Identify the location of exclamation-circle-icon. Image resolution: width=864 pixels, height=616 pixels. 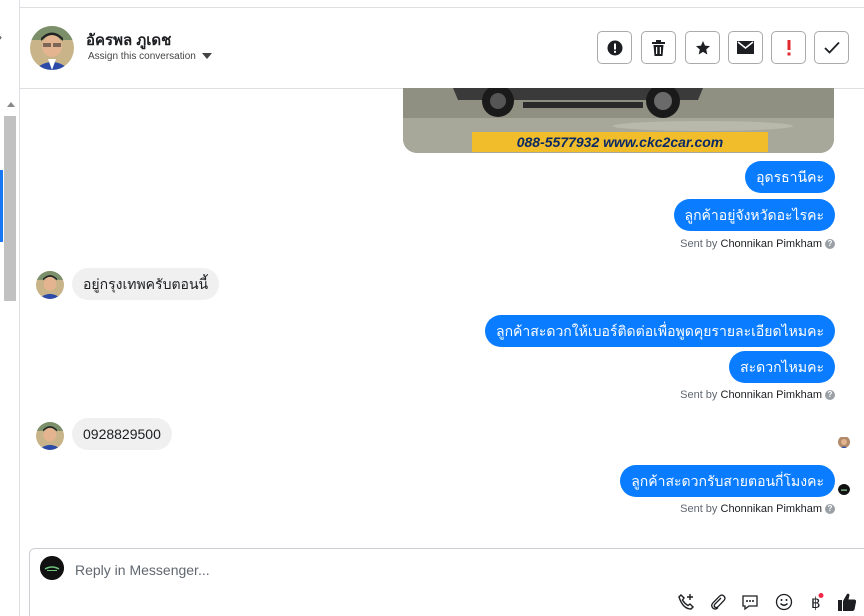
(614, 47).